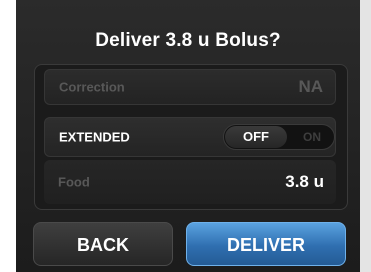 The image size is (371, 272). Describe the element at coordinates (312, 137) in the screenshot. I see `toggle-on-option: ON` at that location.